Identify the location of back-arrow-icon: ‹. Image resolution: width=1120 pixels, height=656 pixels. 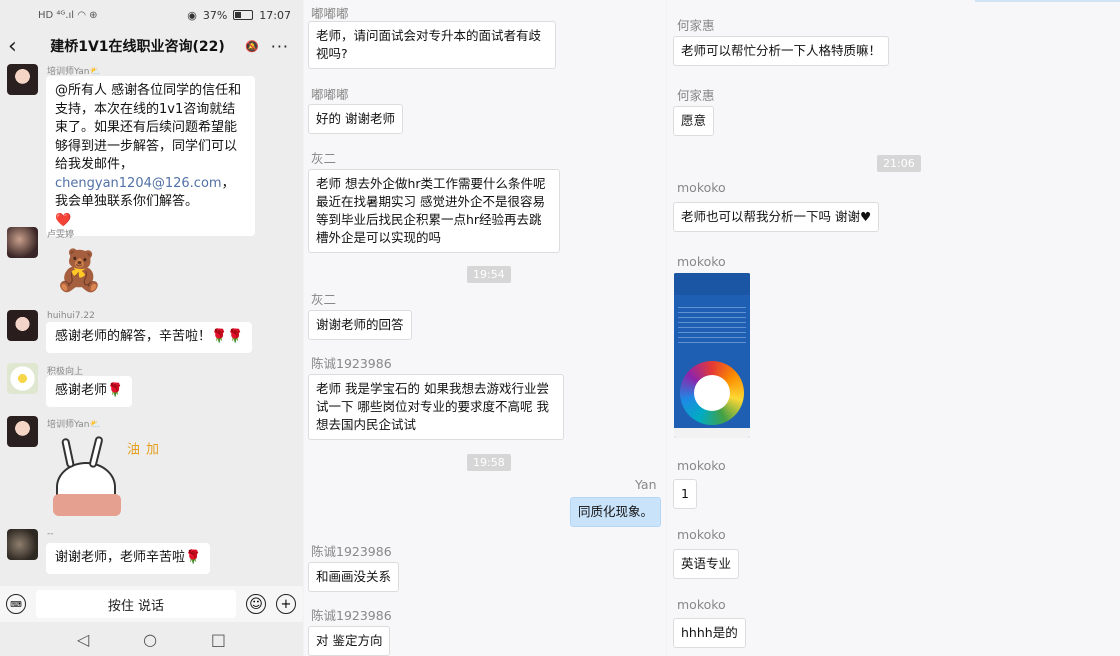
(19, 46).